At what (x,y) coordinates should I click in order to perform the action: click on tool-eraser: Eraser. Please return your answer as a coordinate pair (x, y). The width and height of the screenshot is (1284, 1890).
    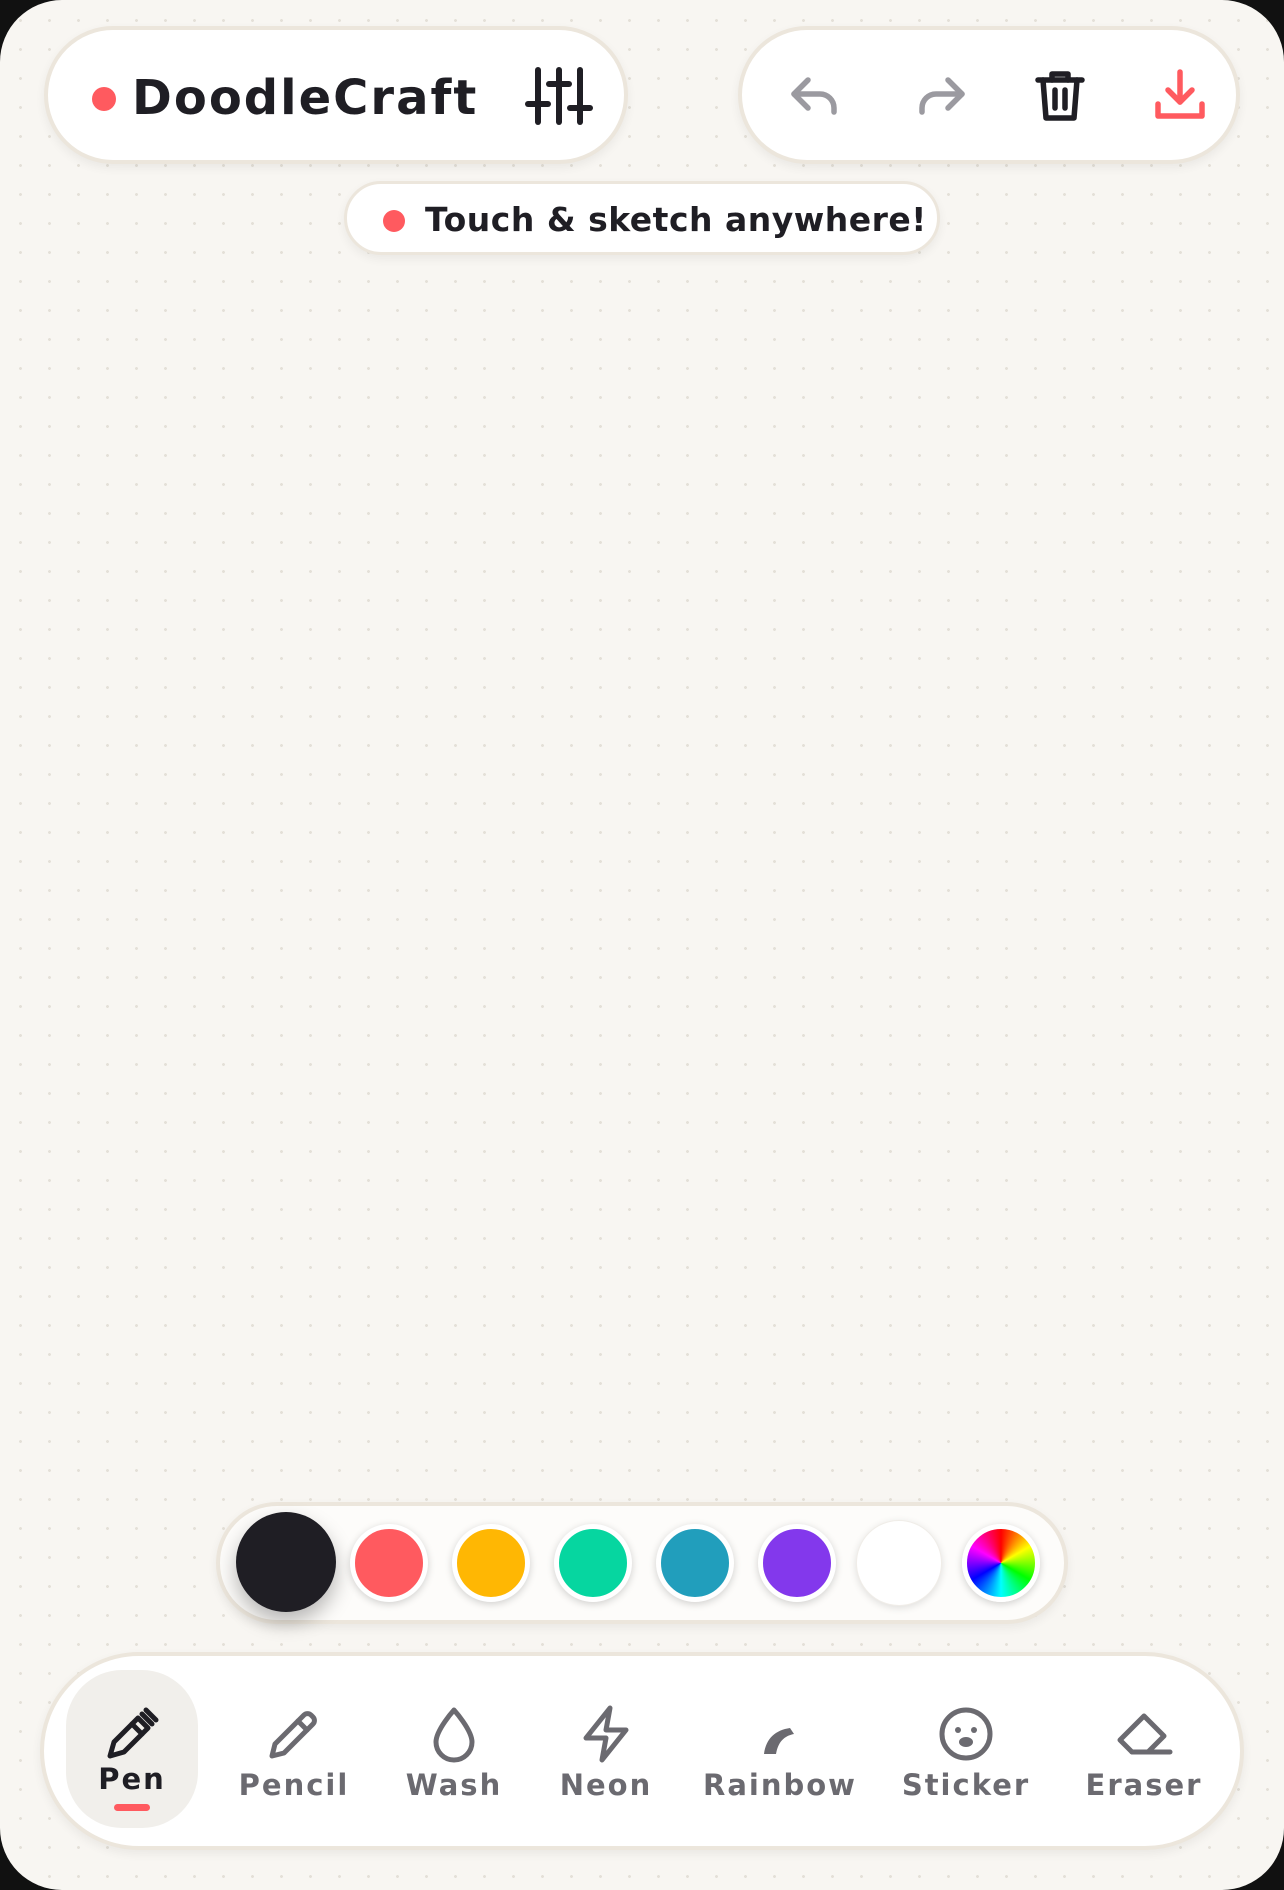
    Looking at the image, I should click on (1144, 1749).